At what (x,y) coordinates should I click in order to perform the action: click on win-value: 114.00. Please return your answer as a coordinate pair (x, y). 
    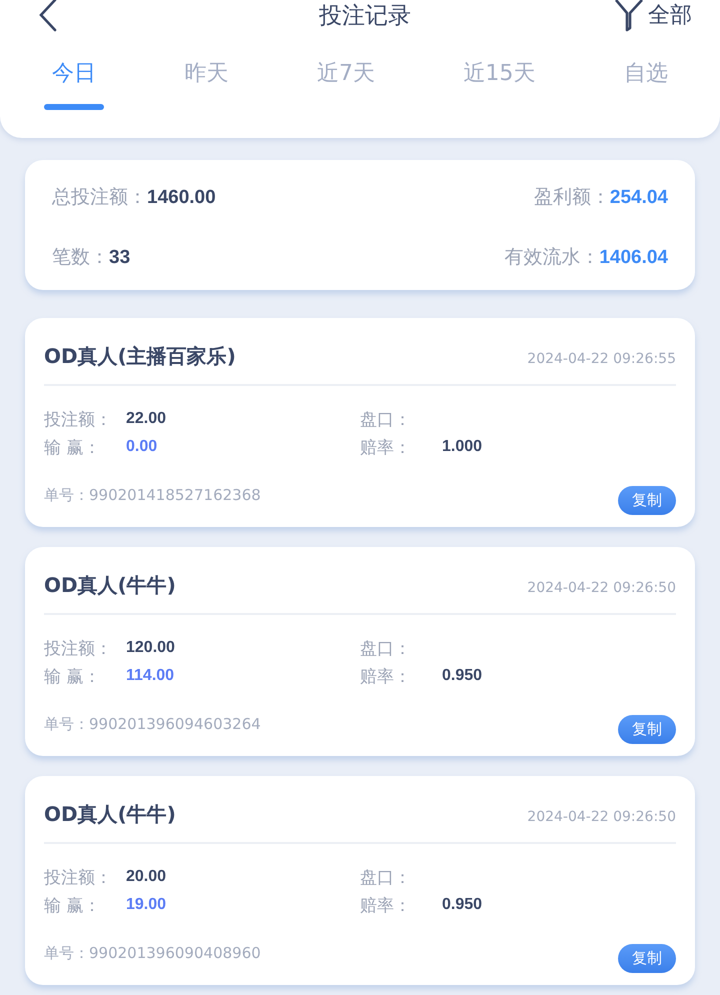
    Looking at the image, I should click on (150, 676).